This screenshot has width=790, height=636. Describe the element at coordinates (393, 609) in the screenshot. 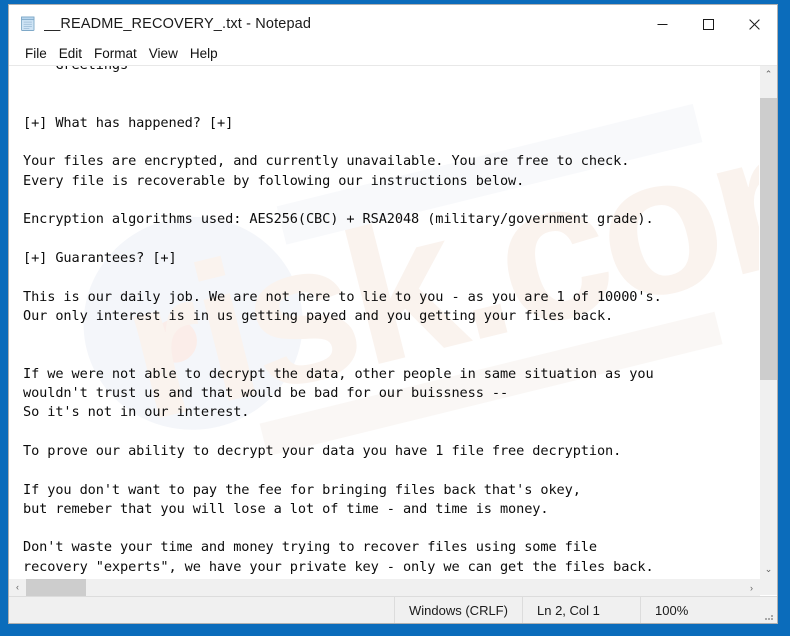

I see `status-bar: Windows (CRLF) Ln 2, Col 1 100%` at that location.